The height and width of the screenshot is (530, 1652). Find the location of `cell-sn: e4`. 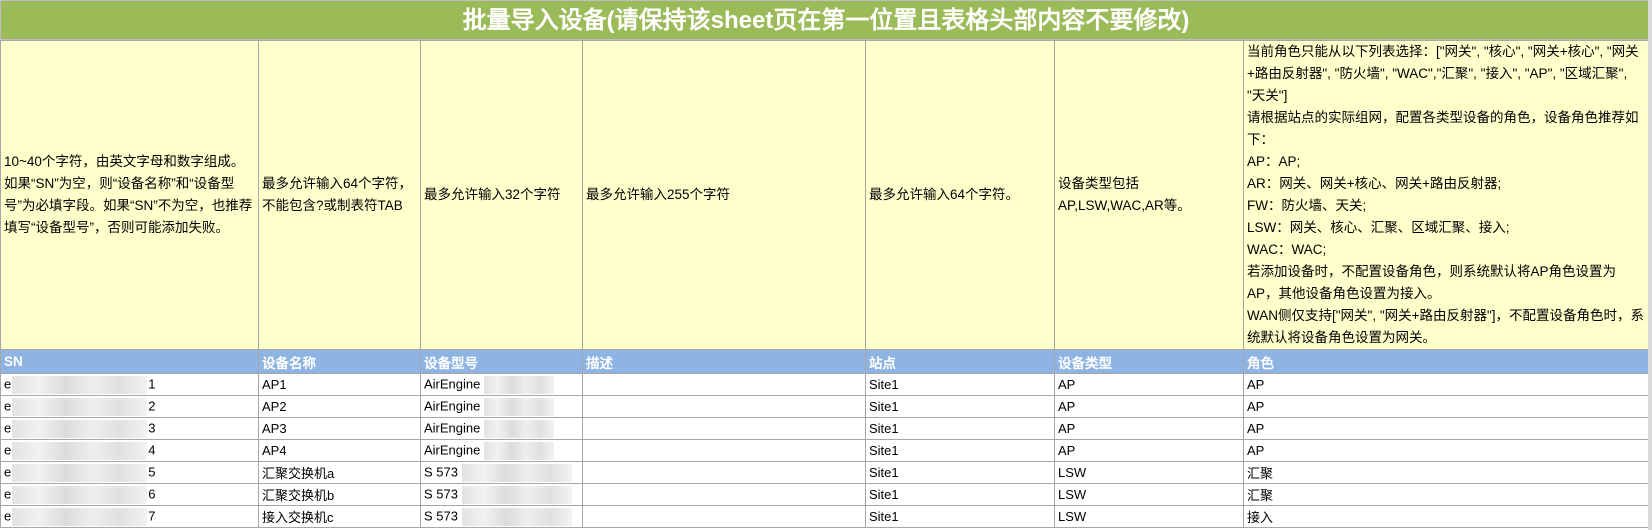

cell-sn: e4 is located at coordinates (129, 450).